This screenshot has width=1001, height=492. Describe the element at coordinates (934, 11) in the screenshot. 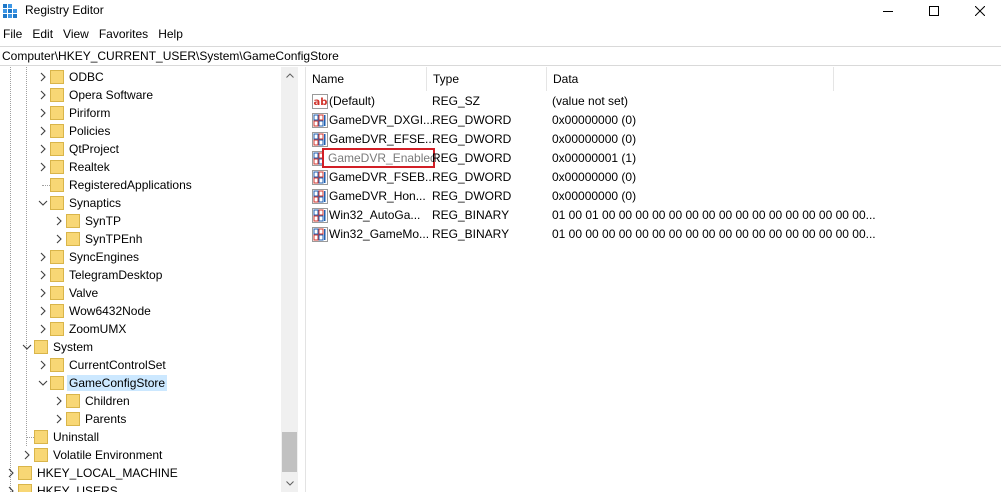

I see `maximize-button` at that location.